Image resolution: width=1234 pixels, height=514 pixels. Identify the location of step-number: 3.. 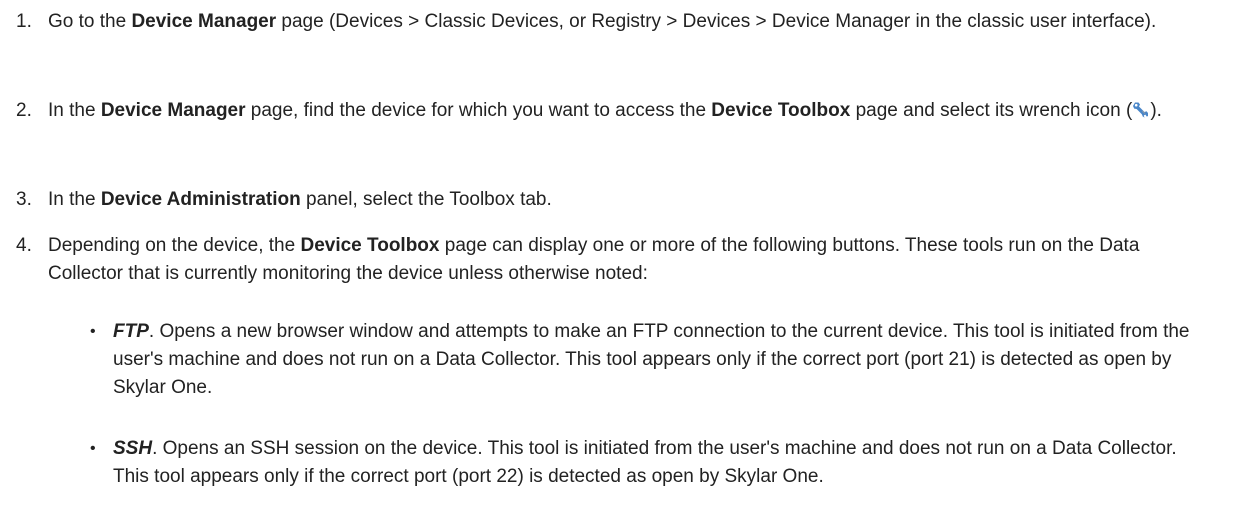
(24, 199).